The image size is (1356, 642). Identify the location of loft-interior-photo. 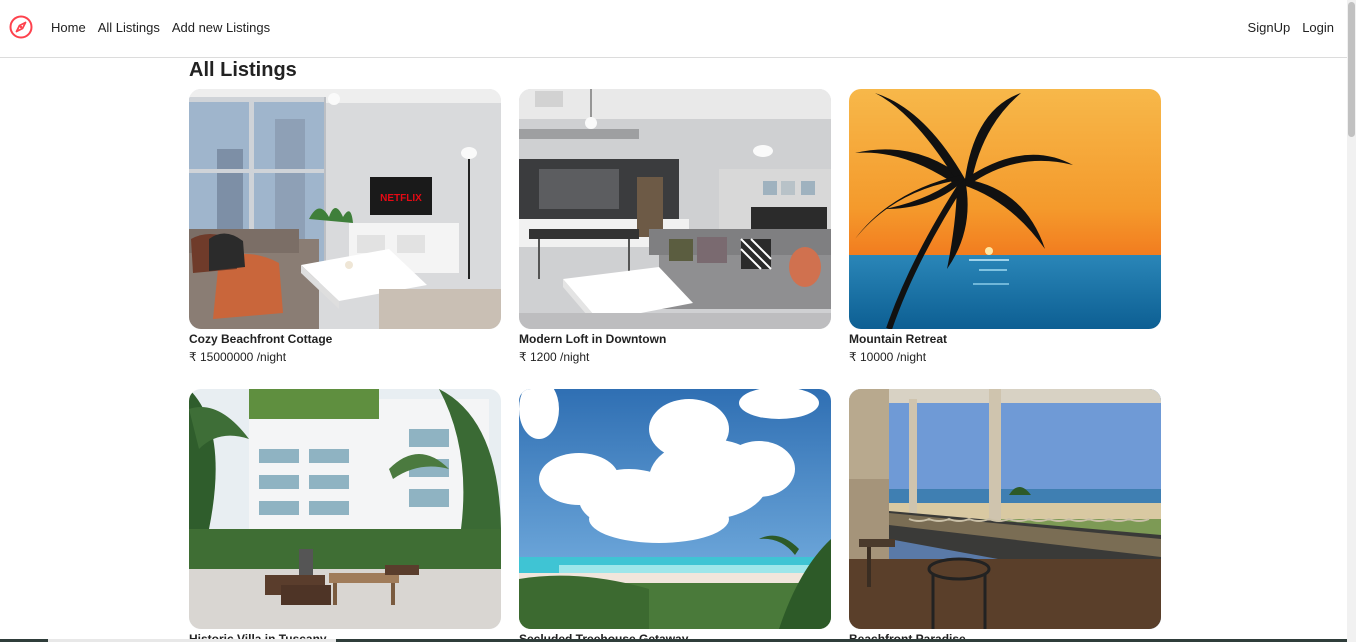
(675, 209).